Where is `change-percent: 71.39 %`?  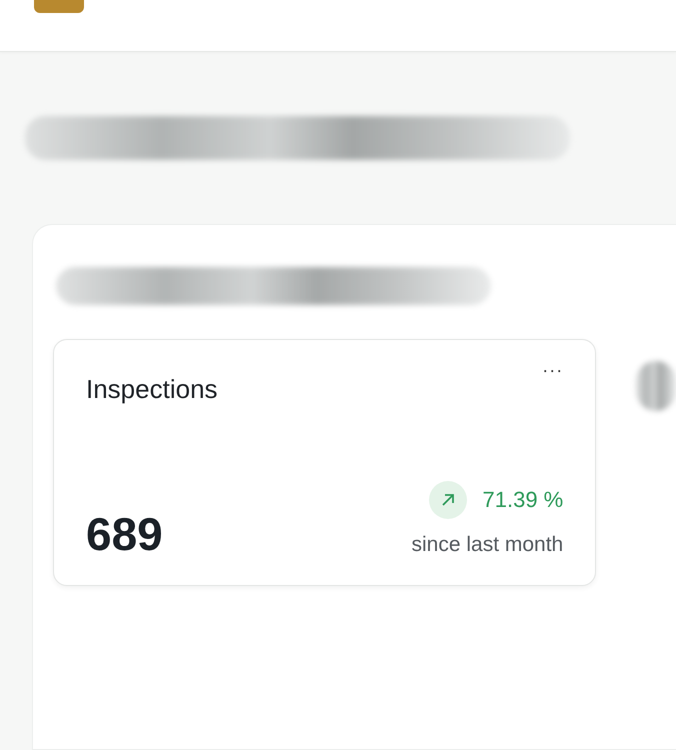 change-percent: 71.39 % is located at coordinates (523, 500).